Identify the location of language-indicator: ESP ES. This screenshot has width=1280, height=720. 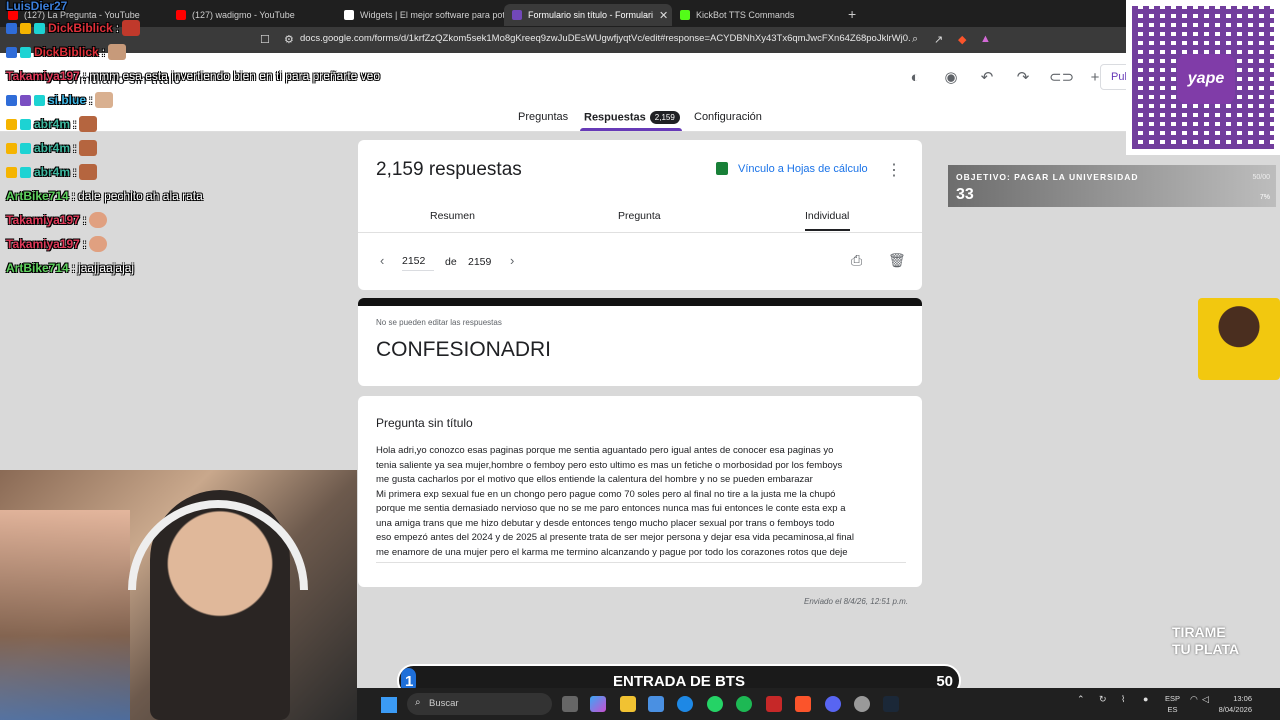
(1172, 704).